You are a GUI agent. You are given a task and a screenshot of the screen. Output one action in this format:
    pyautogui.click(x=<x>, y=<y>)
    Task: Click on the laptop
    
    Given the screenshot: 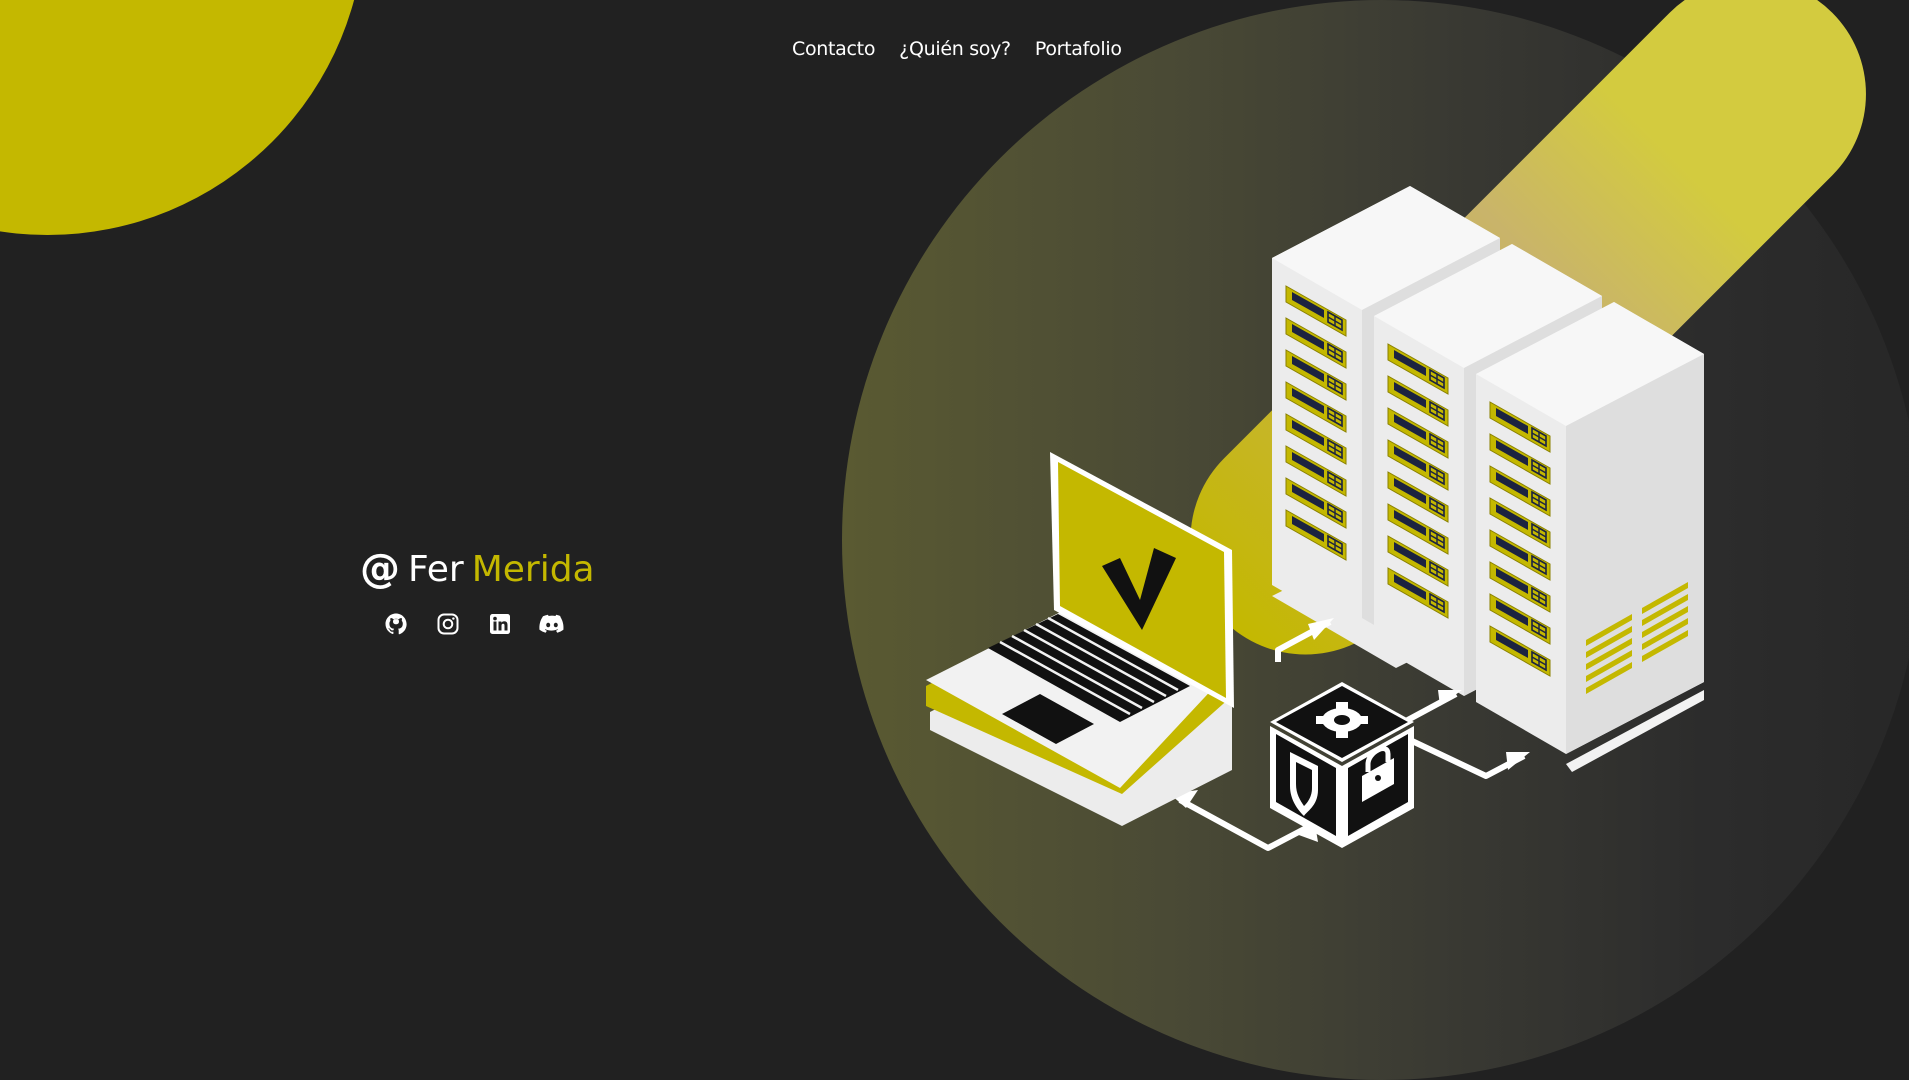 What is the action you would take?
    pyautogui.click(x=1080, y=639)
    